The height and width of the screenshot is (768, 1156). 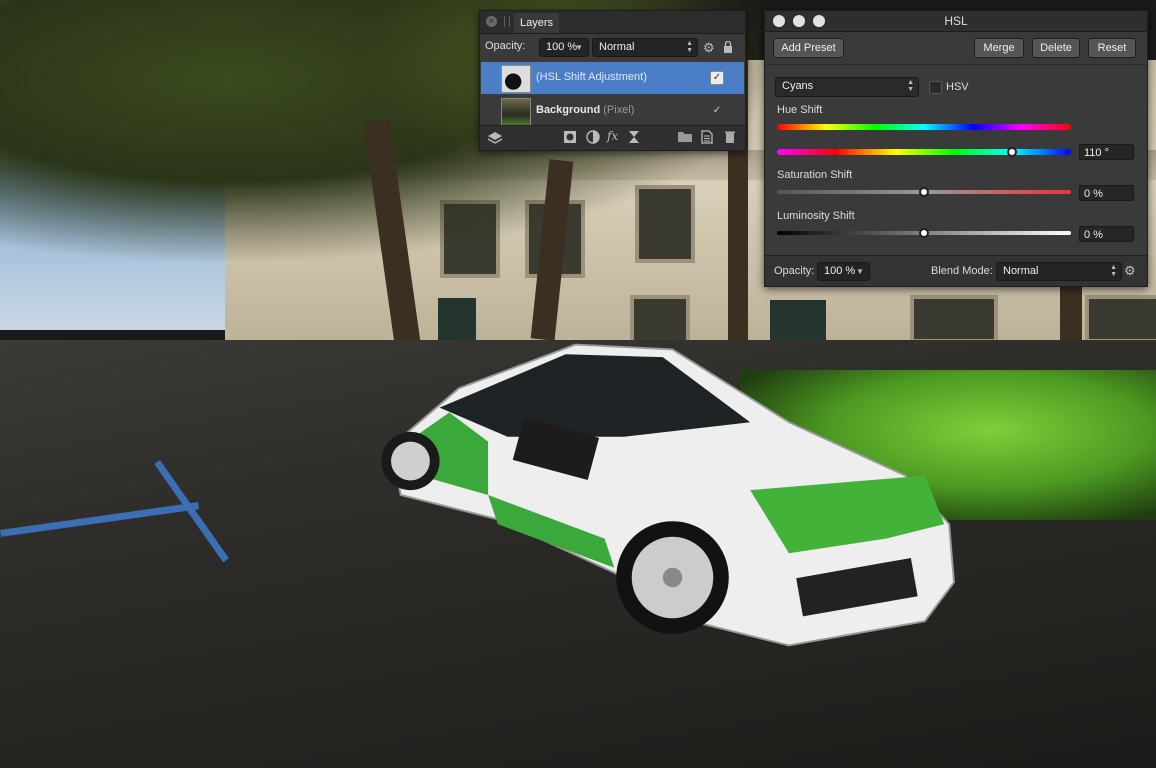 What do you see at coordinates (1012, 152) in the screenshot?
I see `hue-shift-slider-knob` at bounding box center [1012, 152].